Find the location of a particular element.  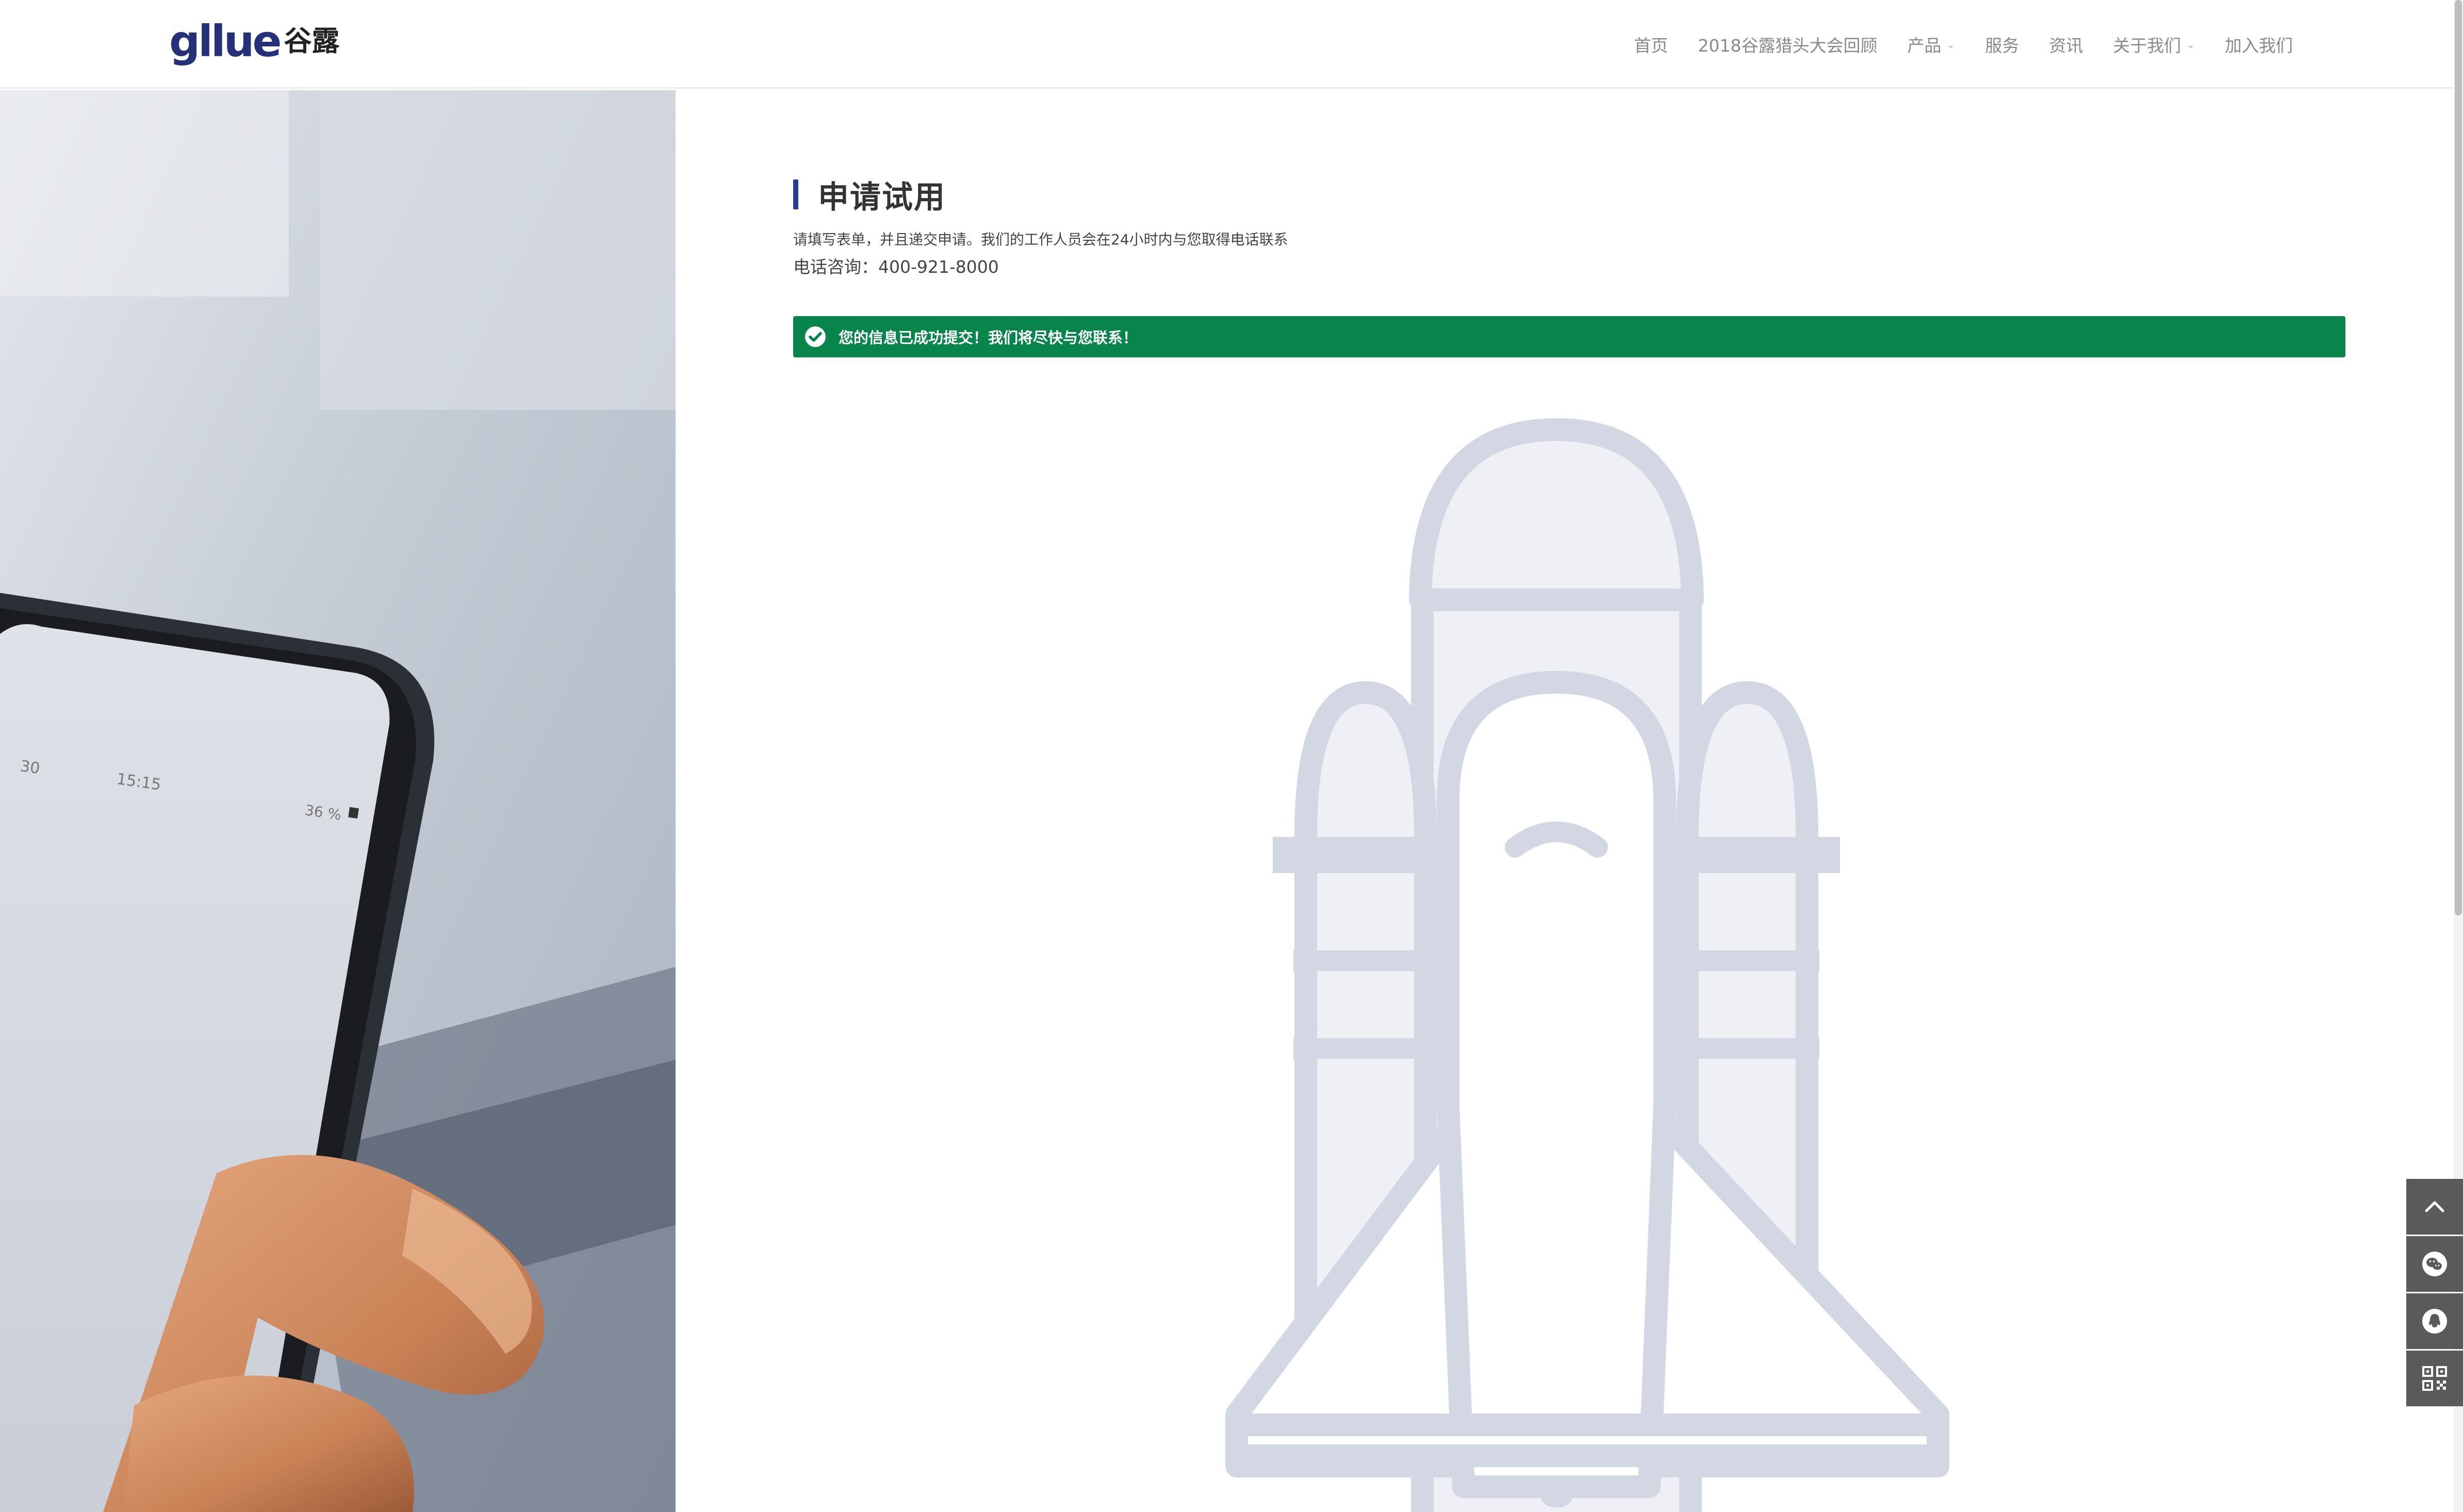

phone-consult: 电话咨询：400-921-8000 is located at coordinates (896, 265).